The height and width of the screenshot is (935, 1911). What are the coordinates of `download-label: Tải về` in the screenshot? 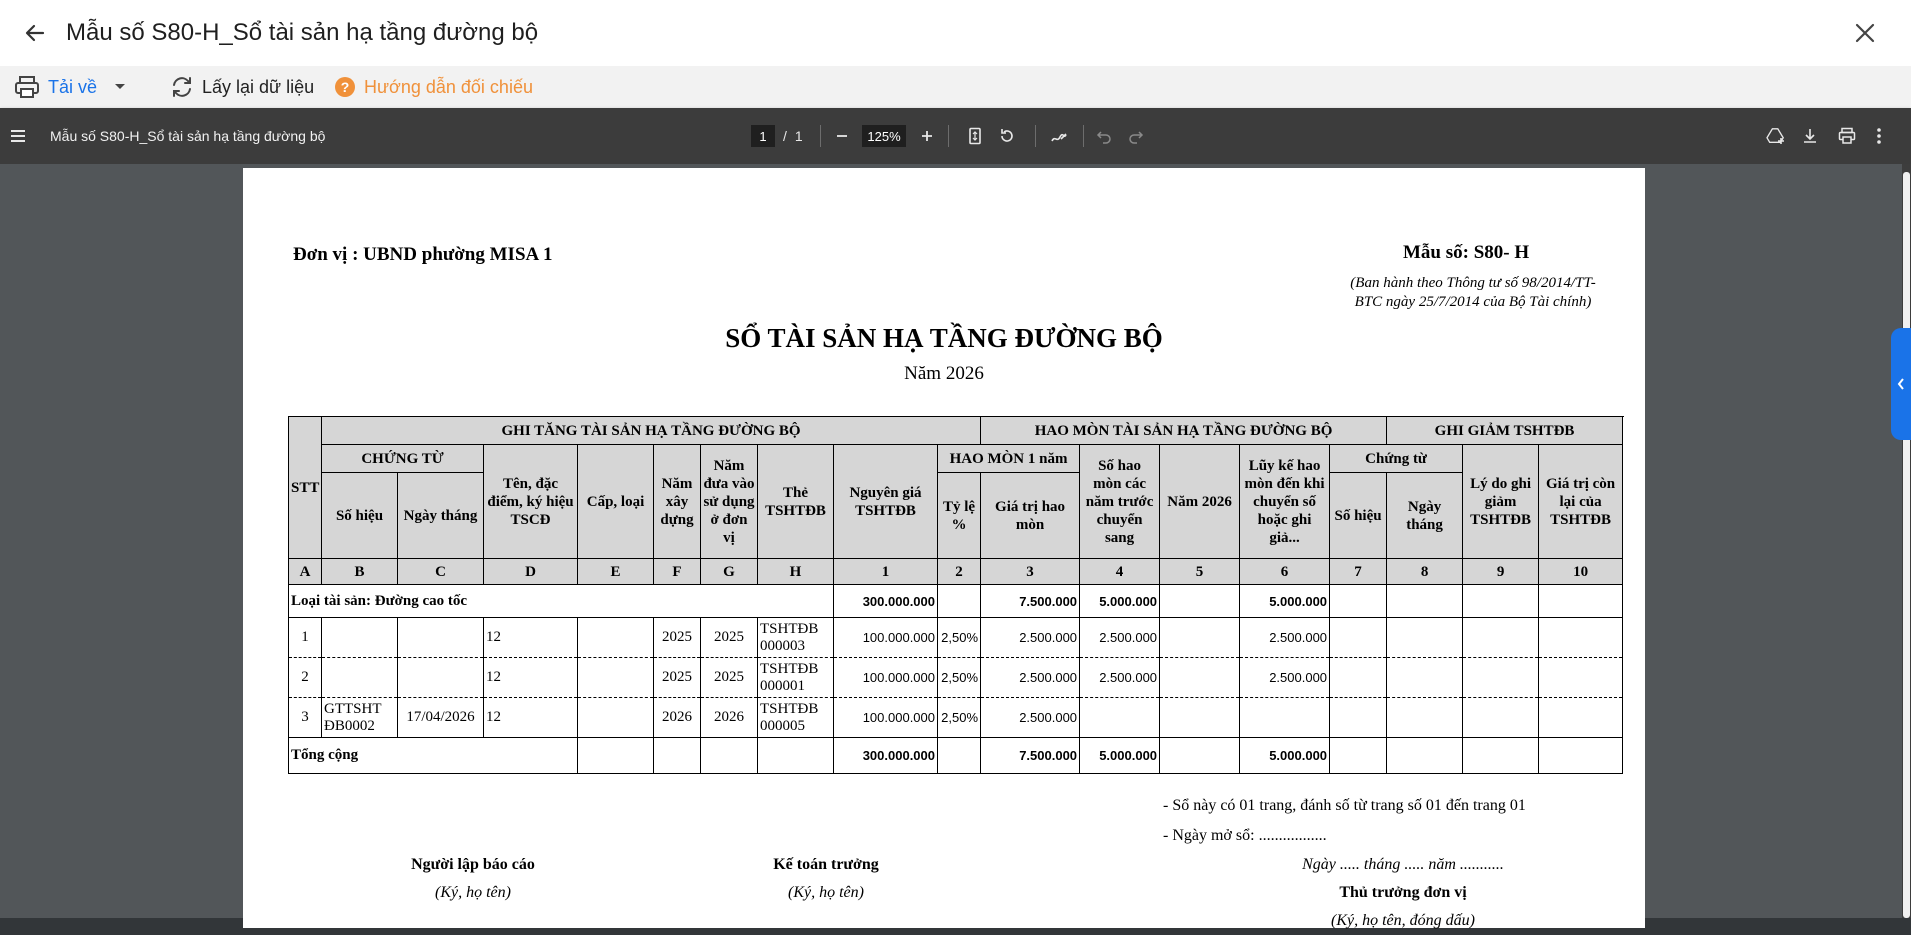 It's located at (73, 86).